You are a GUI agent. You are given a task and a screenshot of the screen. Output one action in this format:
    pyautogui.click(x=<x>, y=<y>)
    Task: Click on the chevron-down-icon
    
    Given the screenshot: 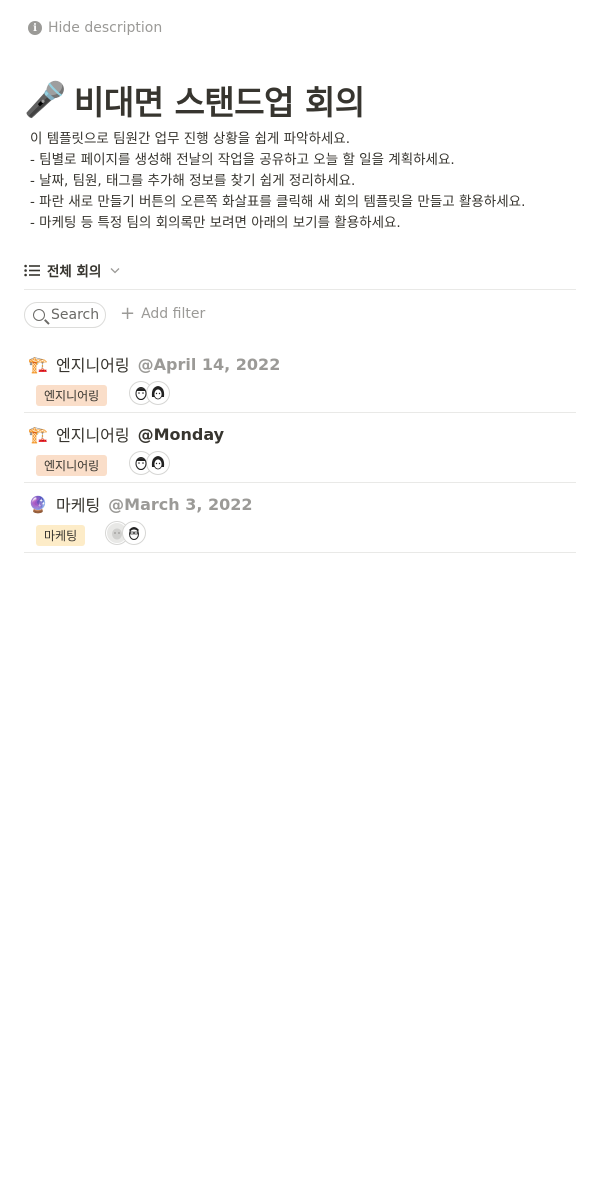 What is the action you would take?
    pyautogui.click(x=115, y=271)
    